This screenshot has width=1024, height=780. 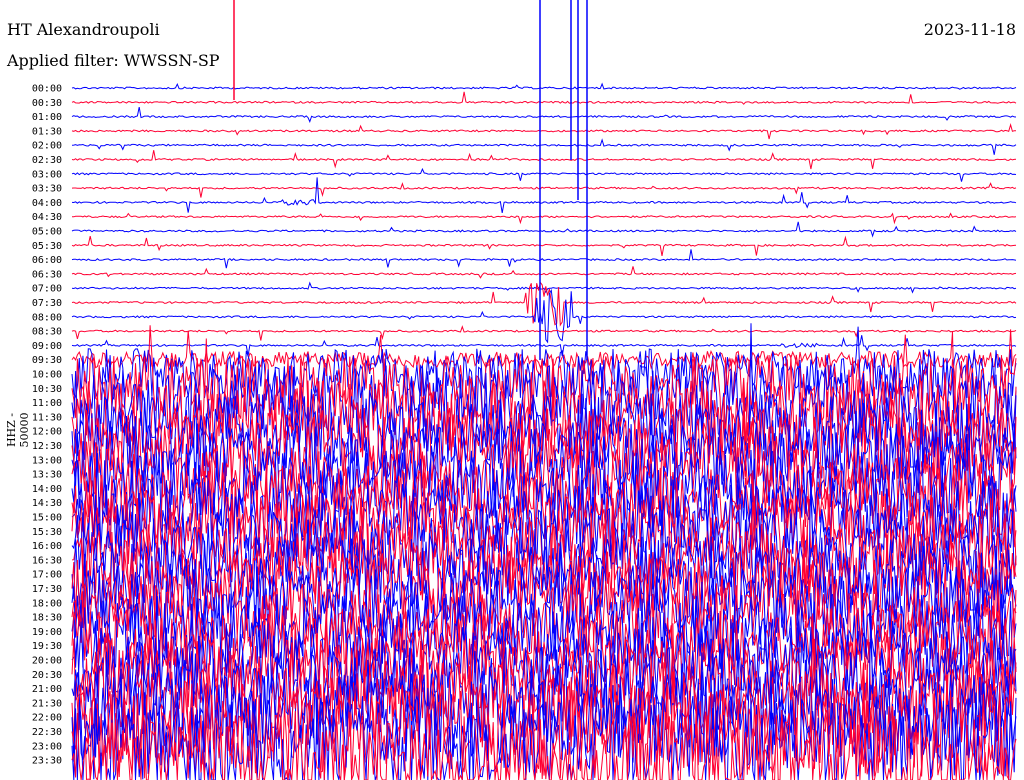 I want to click on time-tick-0430: 04:30, so click(x=47, y=217).